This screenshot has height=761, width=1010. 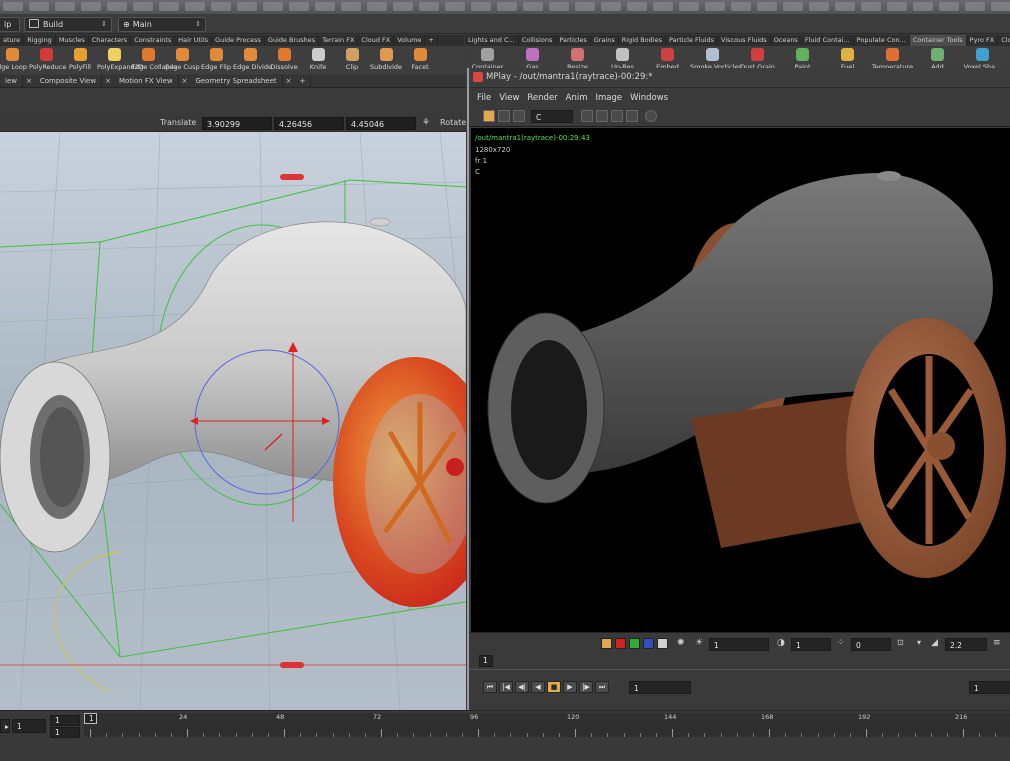 I want to click on offset-field: 0, so click(x=871, y=644).